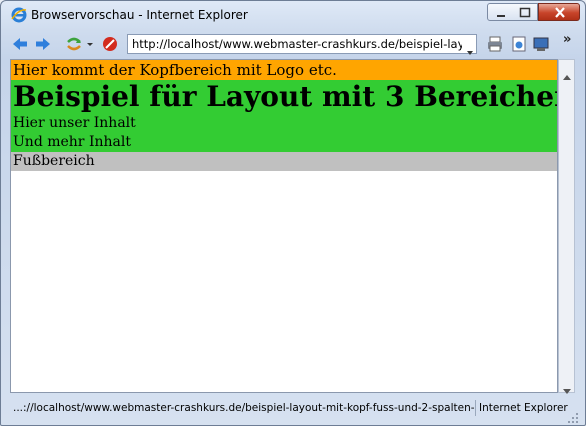  Describe the element at coordinates (566, 226) in the screenshot. I see `vertical-scrollbar` at that location.